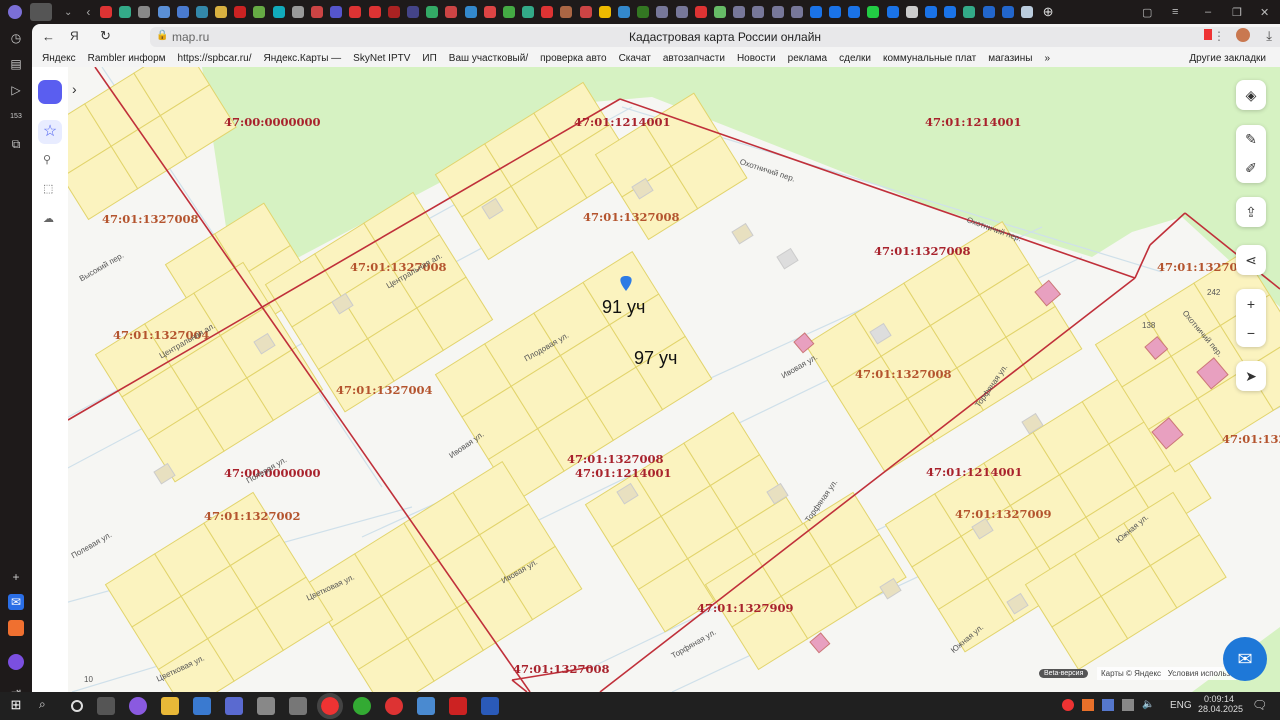 The image size is (1280, 720). Describe the element at coordinates (127, 58) in the screenshot. I see `bookmark-item: Rambler информ` at that location.